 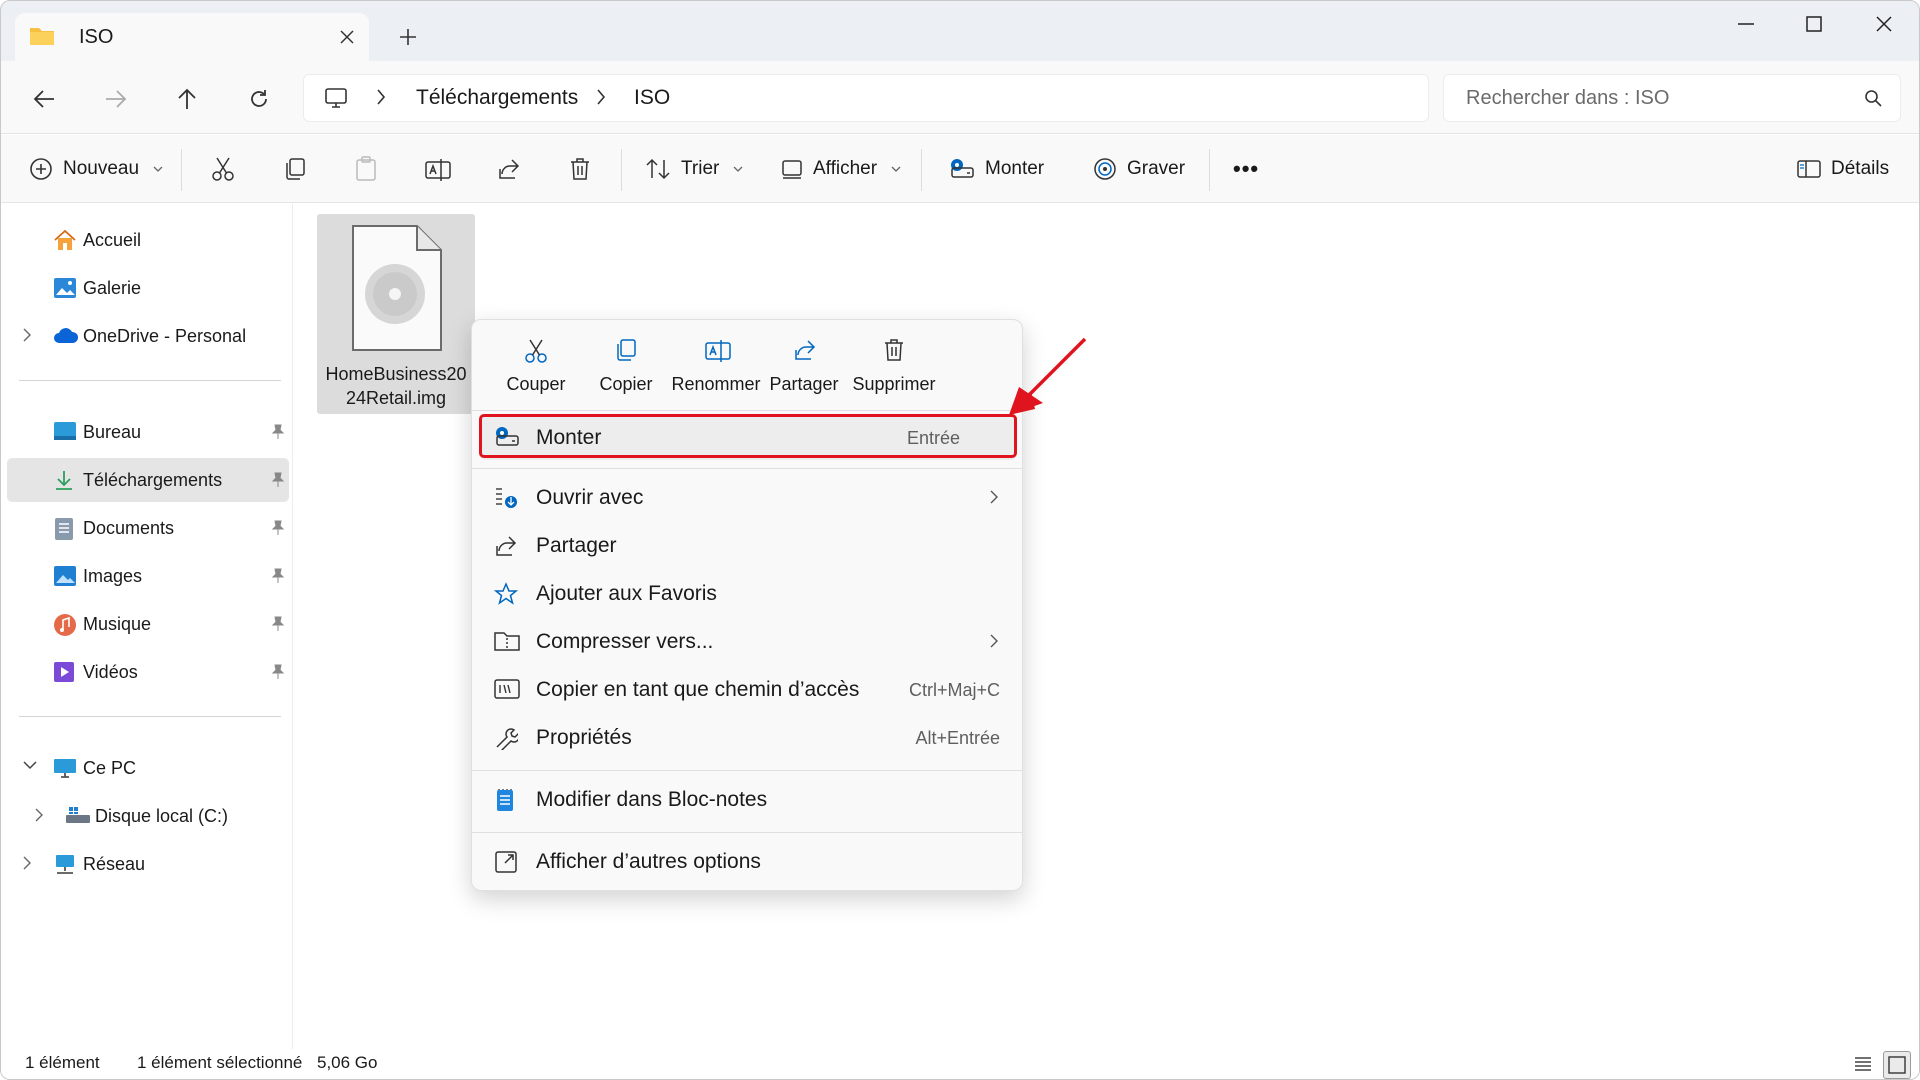 I want to click on paste-button, so click(x=366, y=169).